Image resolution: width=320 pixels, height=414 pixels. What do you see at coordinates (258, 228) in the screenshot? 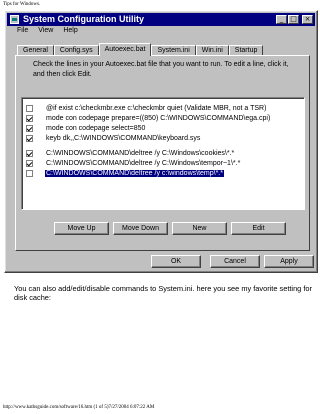
I see `edit-button: Edit` at bounding box center [258, 228].